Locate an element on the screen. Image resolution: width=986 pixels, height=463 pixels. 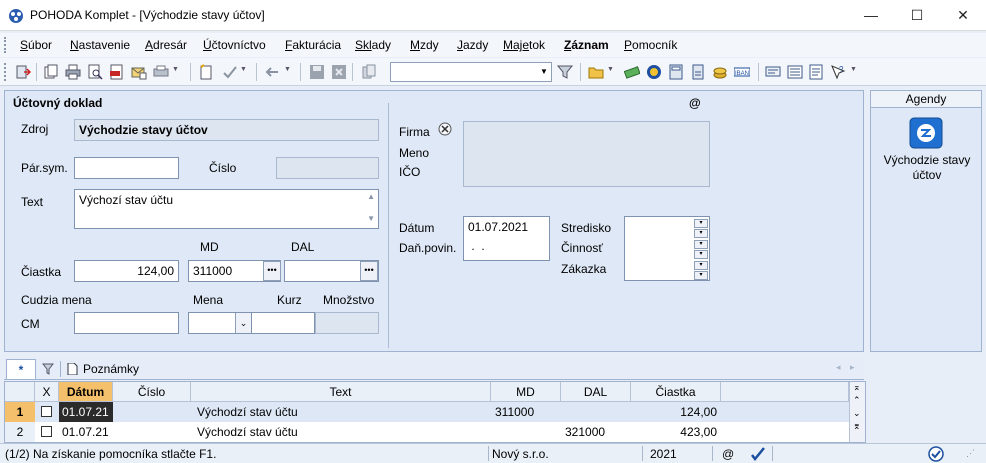
danpovin-field: . . is located at coordinates (476, 246).